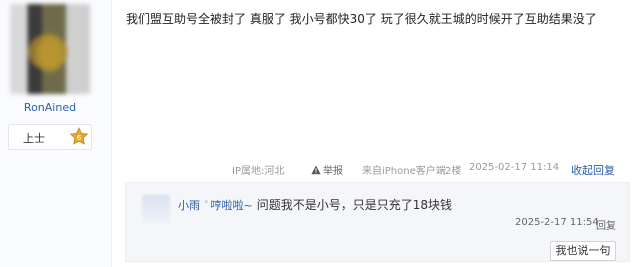 The height and width of the screenshot is (267, 636). Describe the element at coordinates (333, 171) in the screenshot. I see `report-label: 举报` at that location.